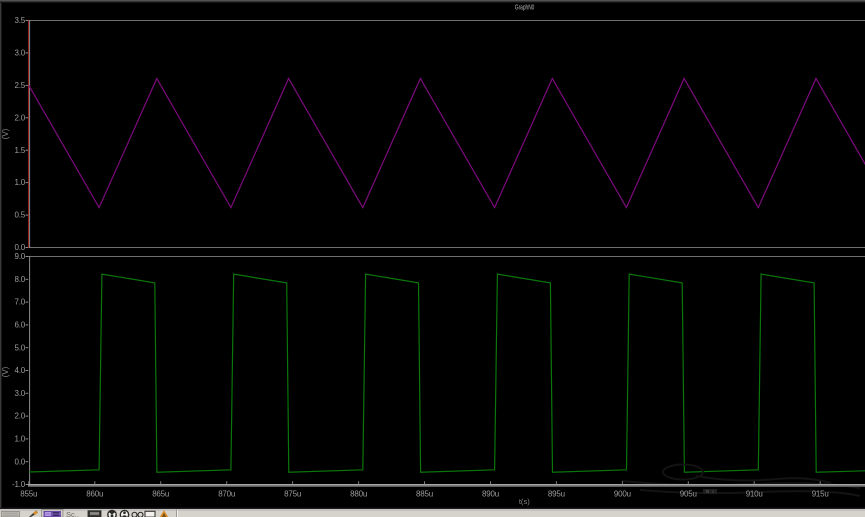 The width and height of the screenshot is (865, 517). Describe the element at coordinates (19, 347) in the screenshot. I see `svg-text: 5.0` at that location.